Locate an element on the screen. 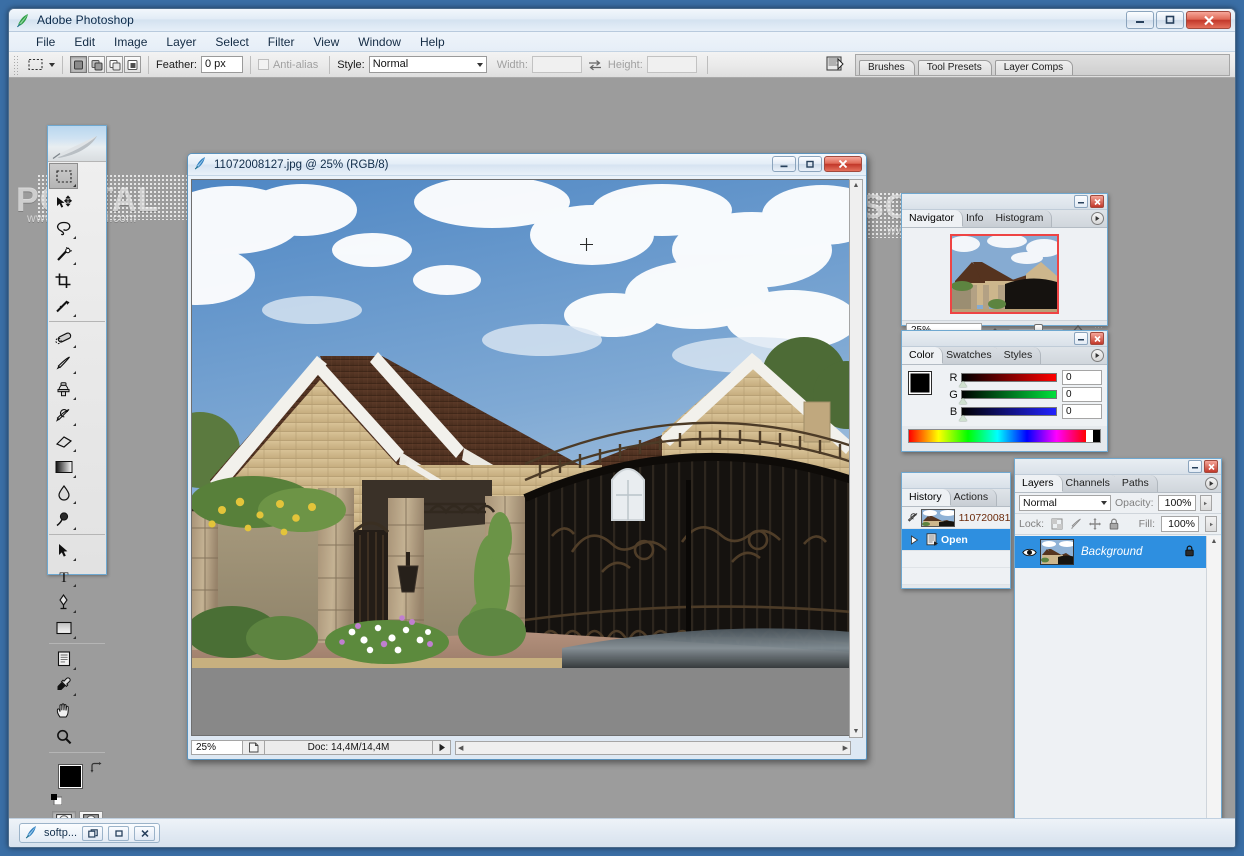  crop-tool is located at coordinates (63, 280).